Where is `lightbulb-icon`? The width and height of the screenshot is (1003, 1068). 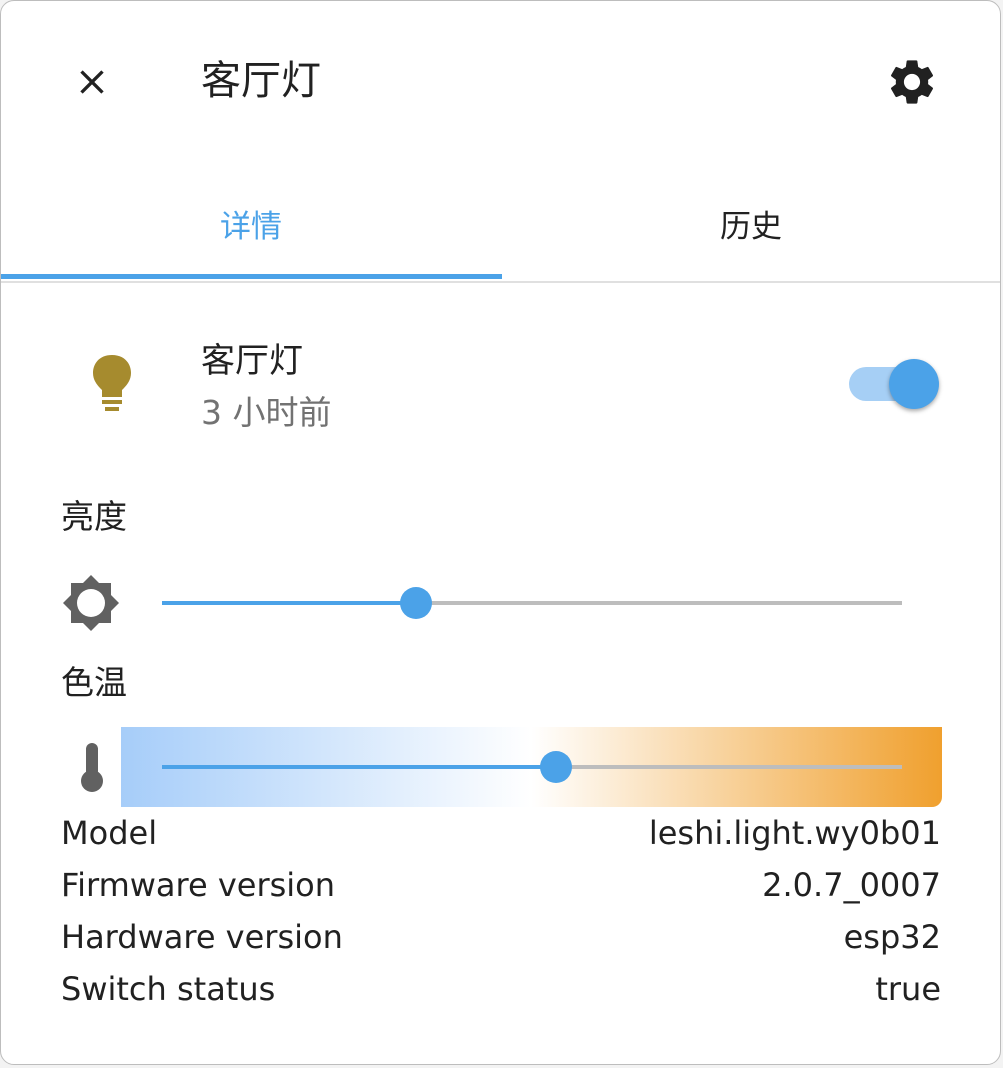
lightbulb-icon is located at coordinates (112, 383).